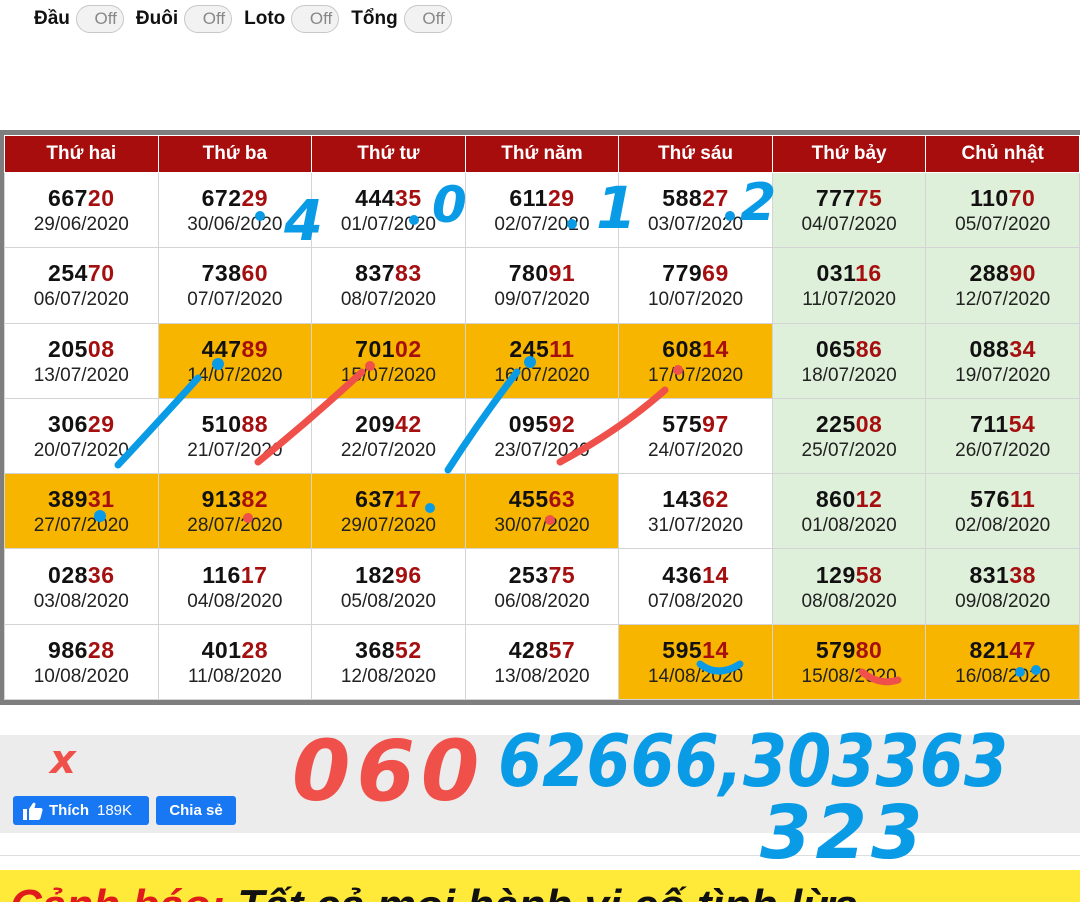 This screenshot has width=1080, height=902. I want to click on result-number-head: 143, so click(682, 499).